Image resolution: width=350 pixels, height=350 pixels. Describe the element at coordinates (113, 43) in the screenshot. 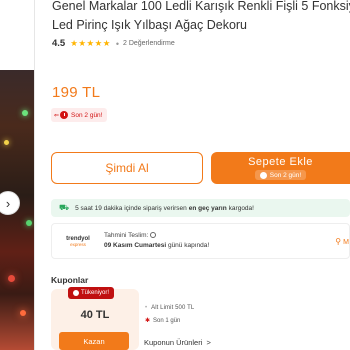

I see `rating-row: 4.5 ★★★★★ • 2 Değerlendirme` at that location.